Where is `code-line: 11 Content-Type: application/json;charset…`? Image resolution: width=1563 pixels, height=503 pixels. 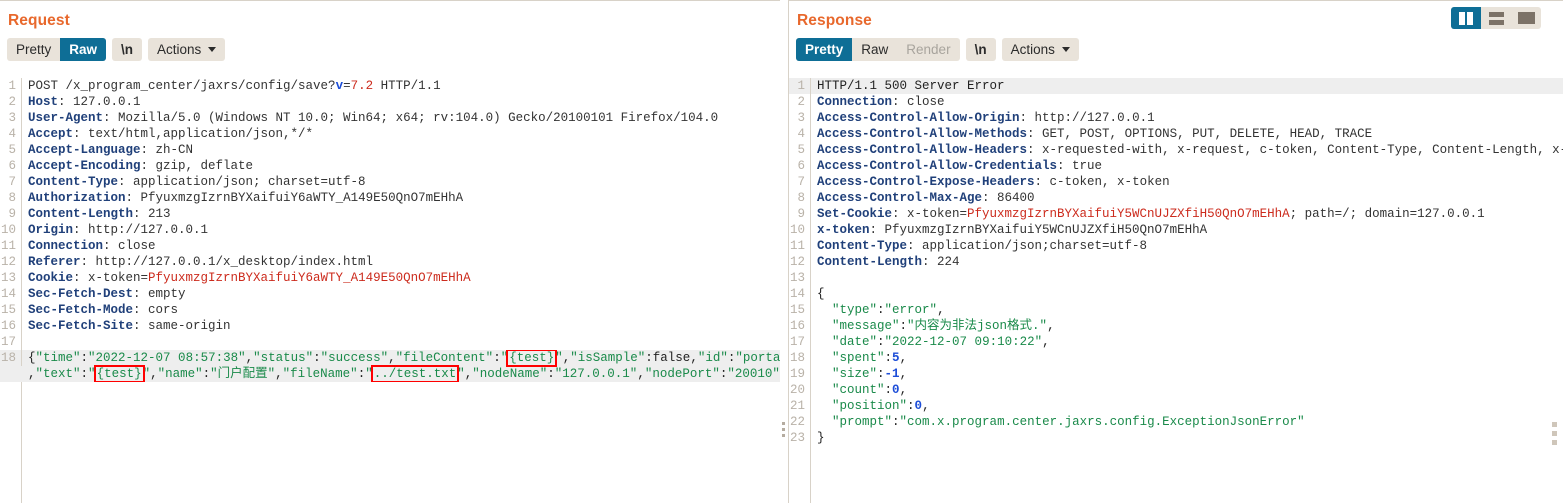 code-line: 11 Content-Type: application/json;charset… is located at coordinates (1176, 246).